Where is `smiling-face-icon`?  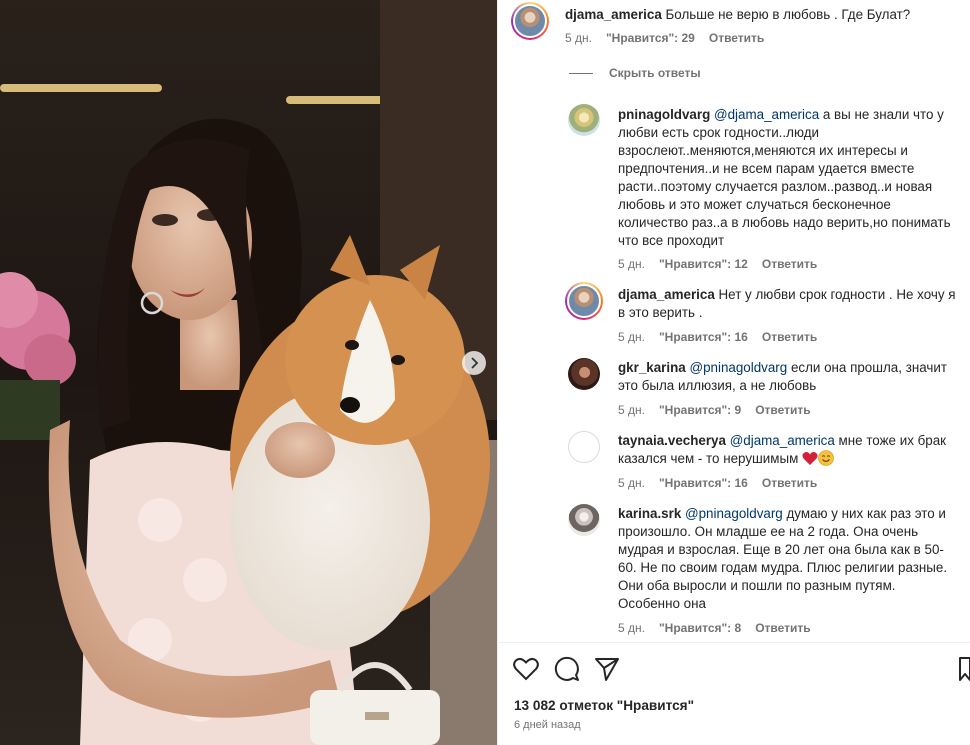 smiling-face-icon is located at coordinates (826, 458).